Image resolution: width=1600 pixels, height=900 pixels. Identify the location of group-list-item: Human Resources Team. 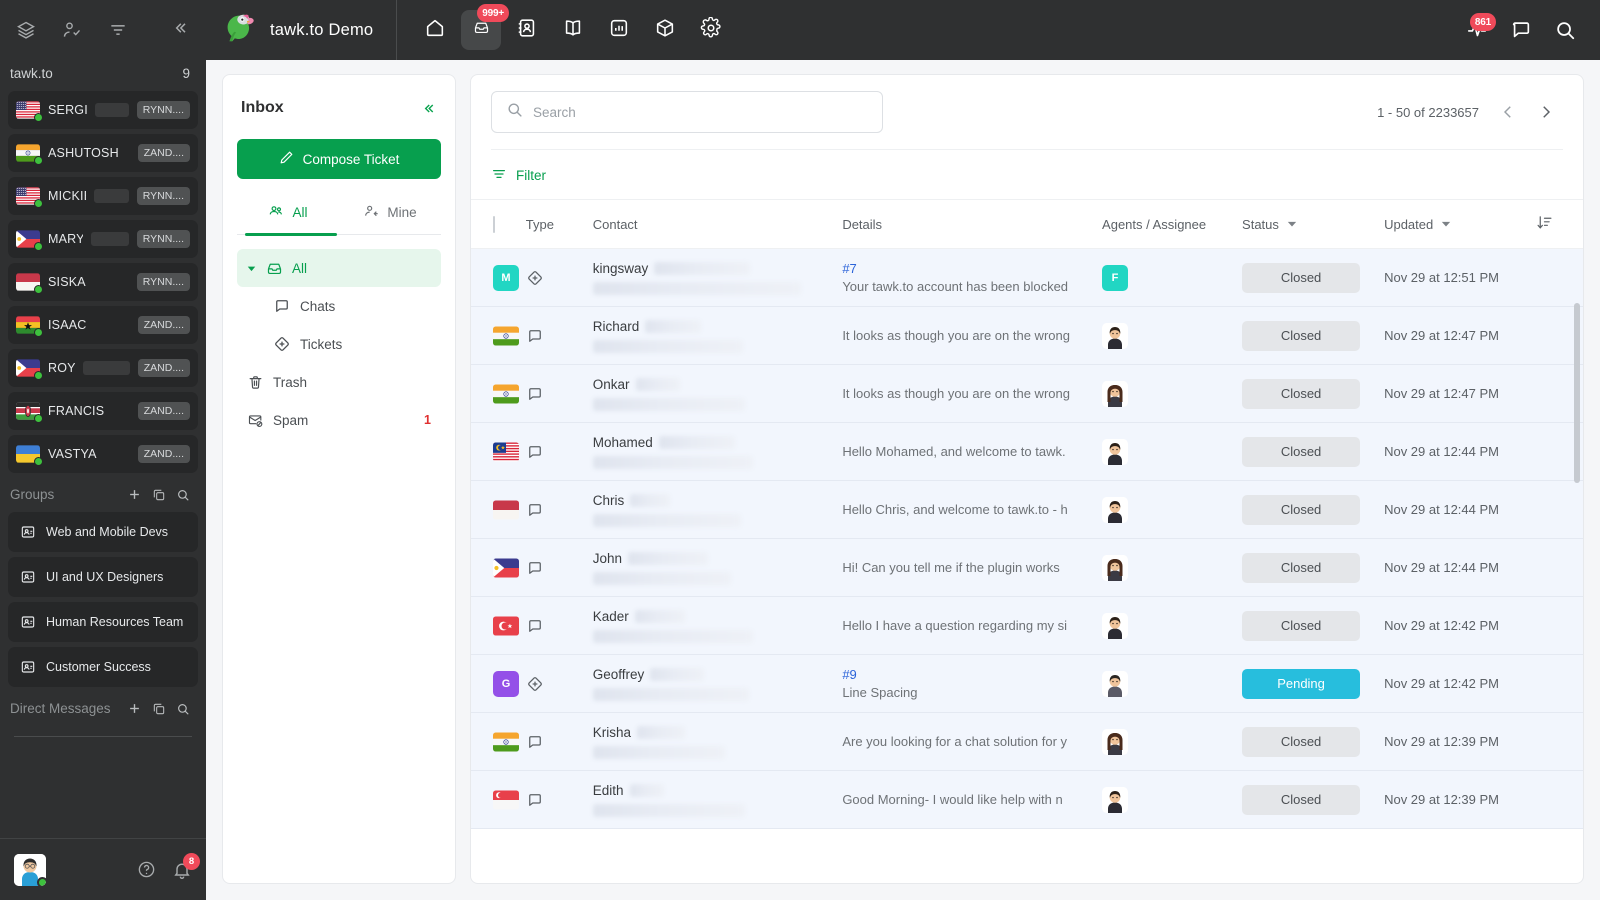
(103, 622).